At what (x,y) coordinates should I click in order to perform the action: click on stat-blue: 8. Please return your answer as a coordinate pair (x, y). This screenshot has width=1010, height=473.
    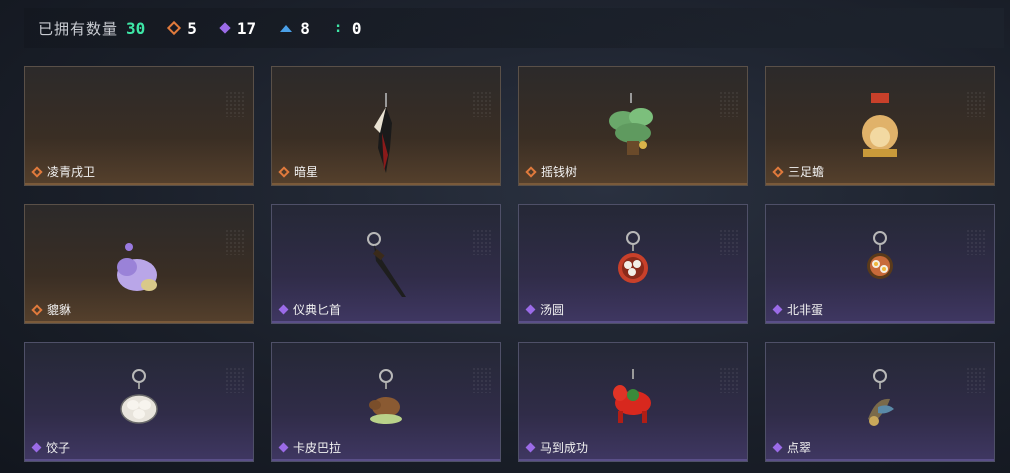
    Looking at the image, I should click on (295, 28).